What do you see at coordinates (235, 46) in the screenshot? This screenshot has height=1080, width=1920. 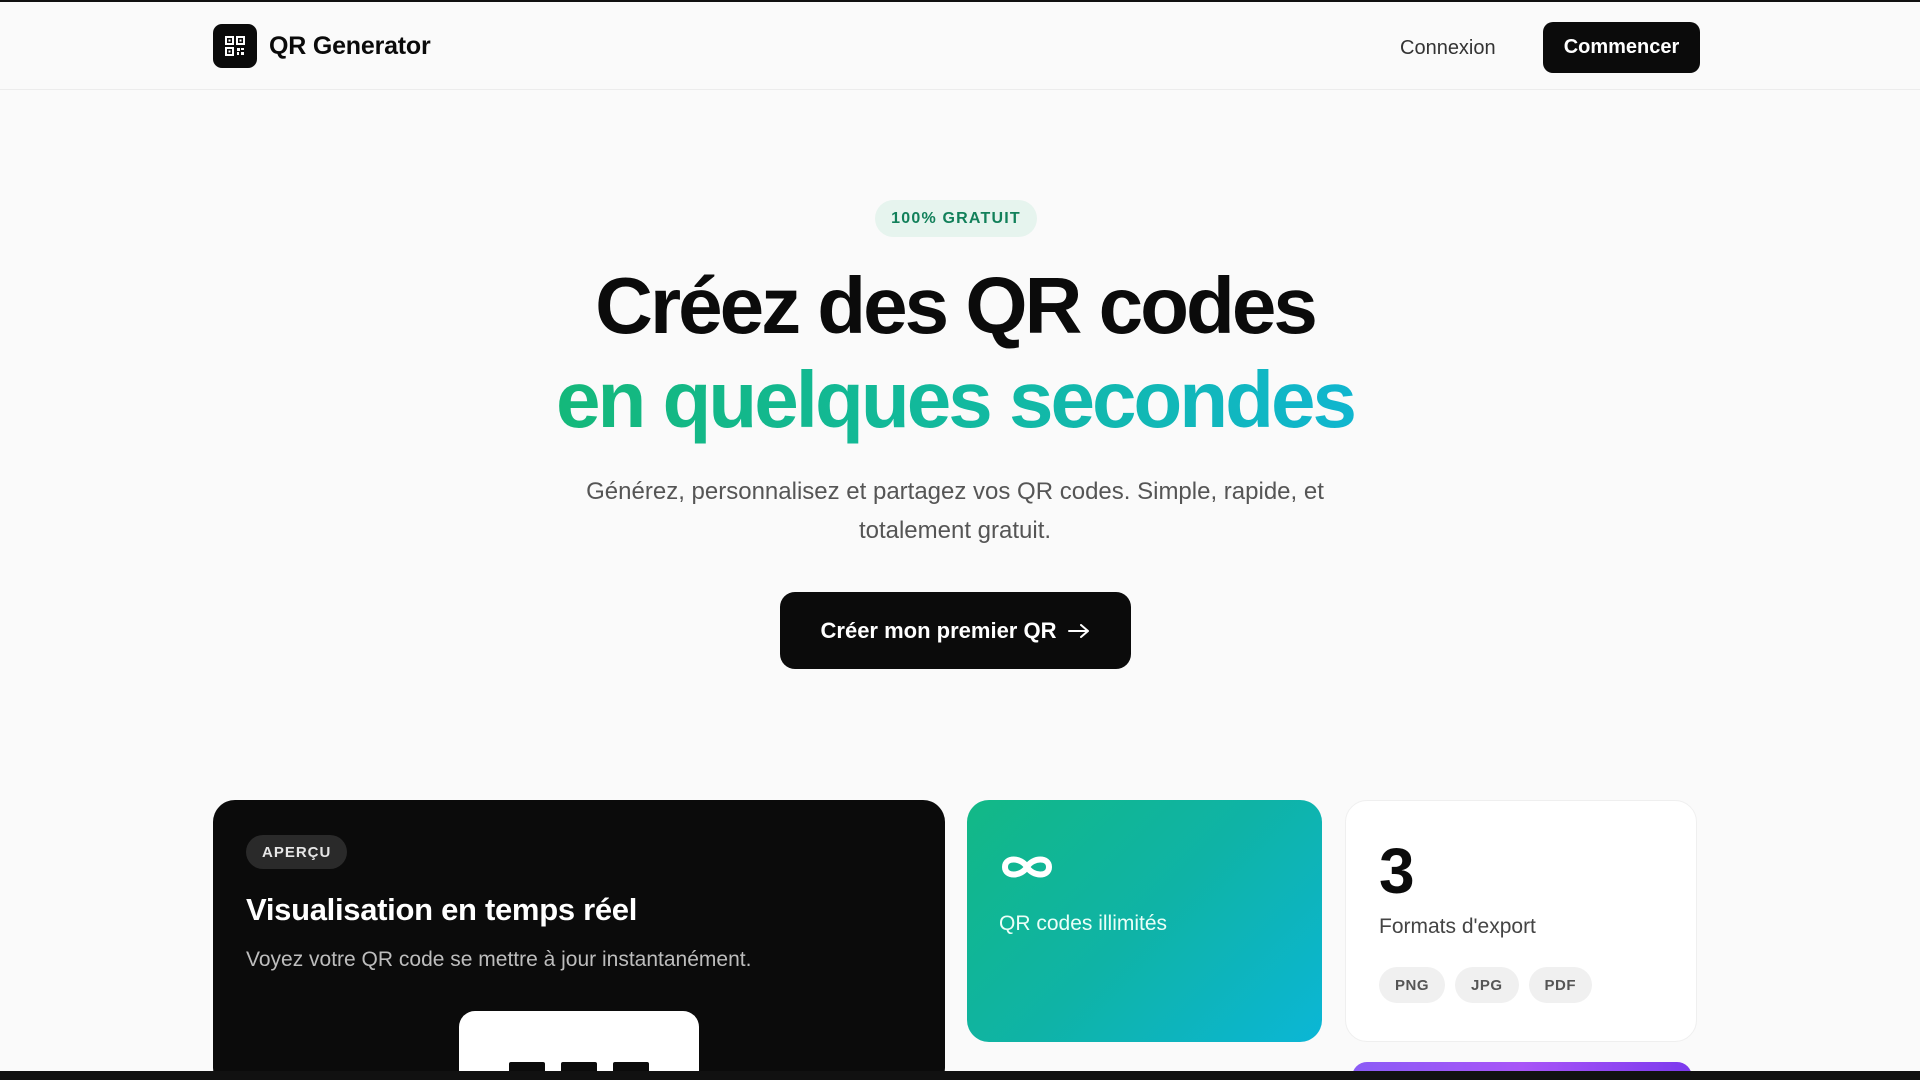 I see `qr-logo-icon` at bounding box center [235, 46].